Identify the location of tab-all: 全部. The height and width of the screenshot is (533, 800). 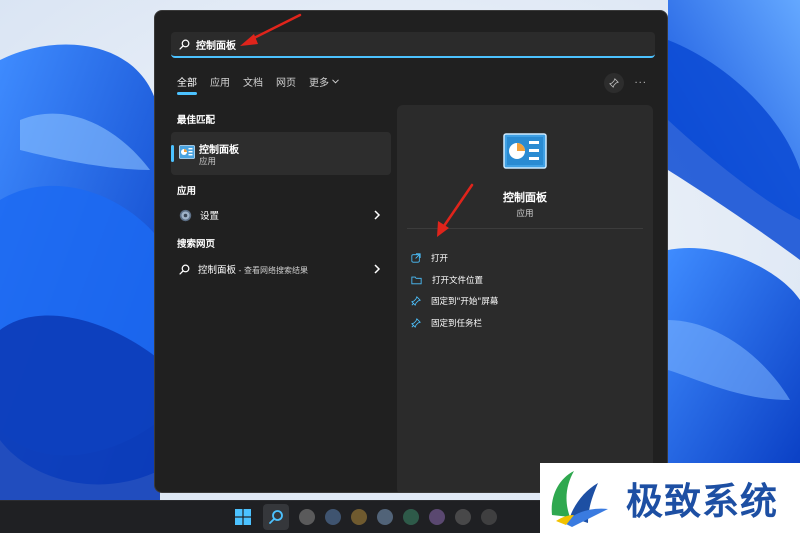
(187, 84).